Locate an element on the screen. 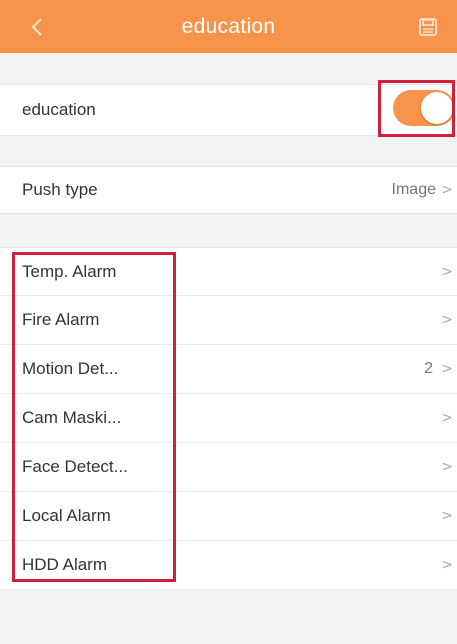  save-icon is located at coordinates (428, 27).